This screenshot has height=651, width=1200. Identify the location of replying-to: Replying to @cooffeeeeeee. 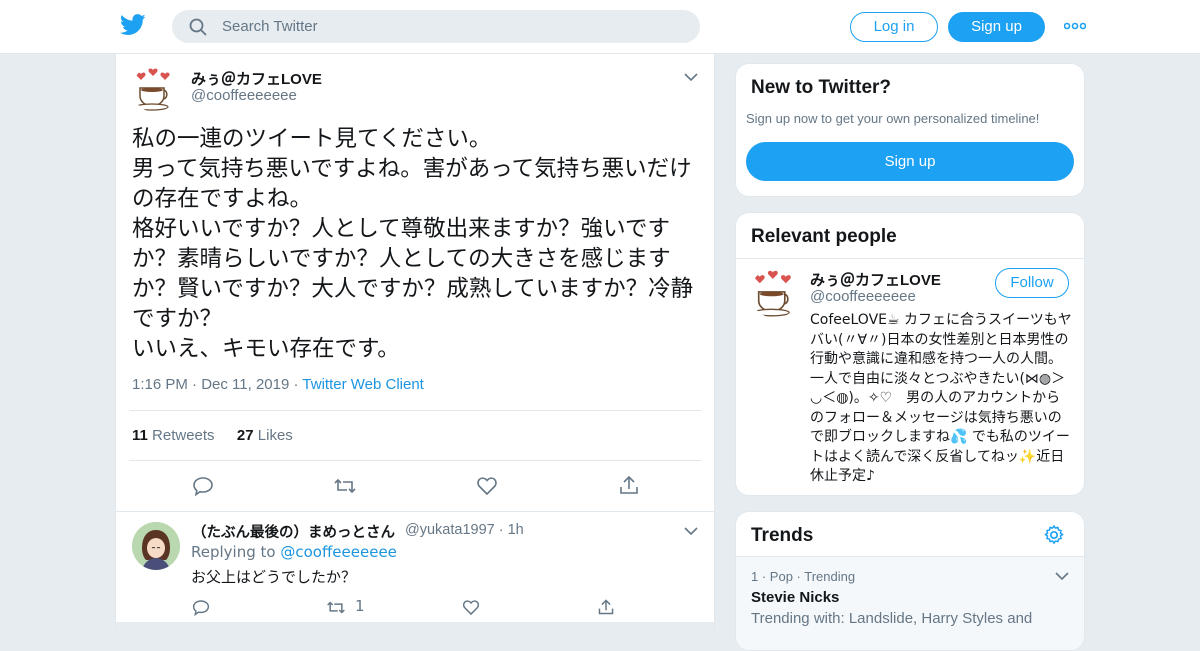
(294, 552).